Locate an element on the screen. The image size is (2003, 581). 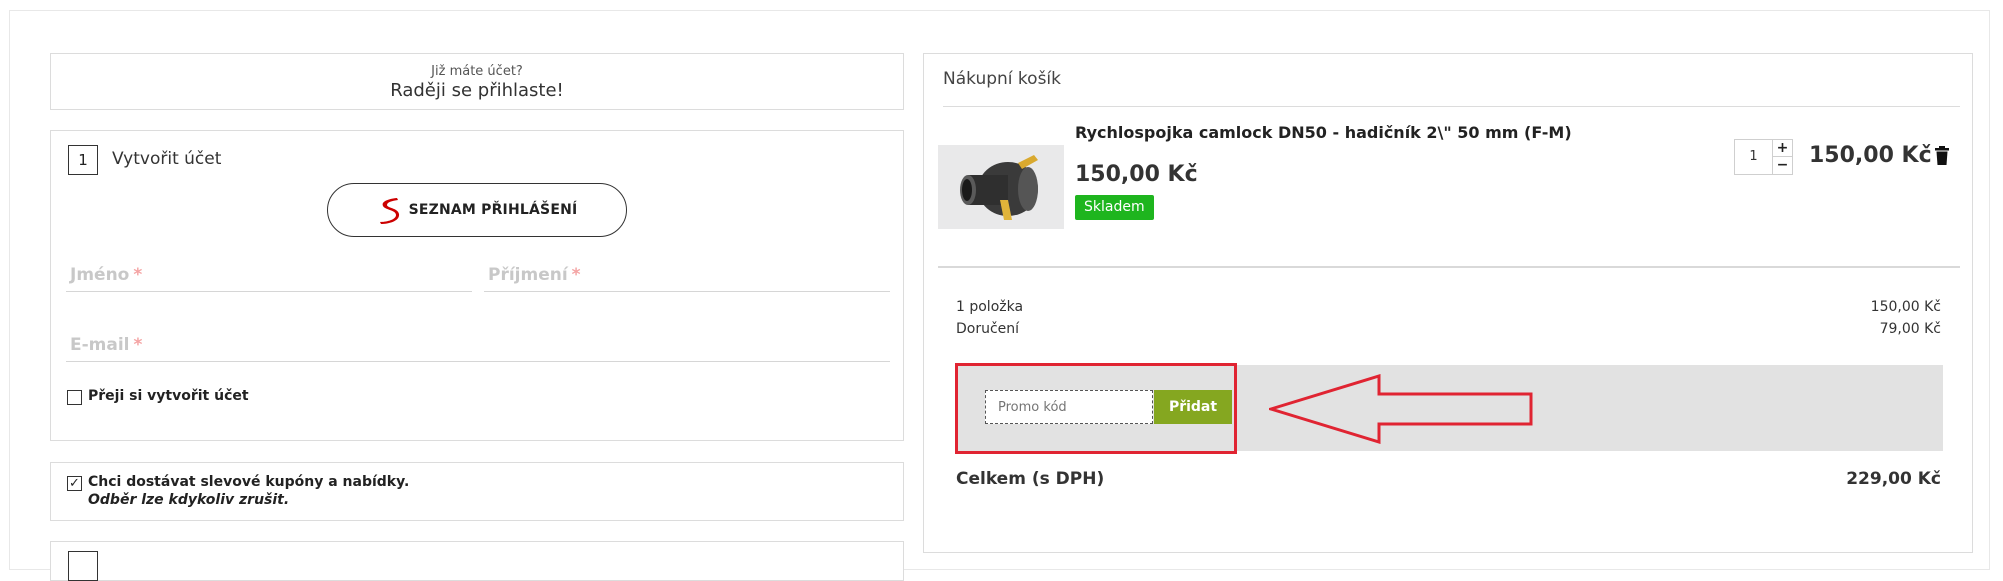
trash-icon is located at coordinates (1942, 156).